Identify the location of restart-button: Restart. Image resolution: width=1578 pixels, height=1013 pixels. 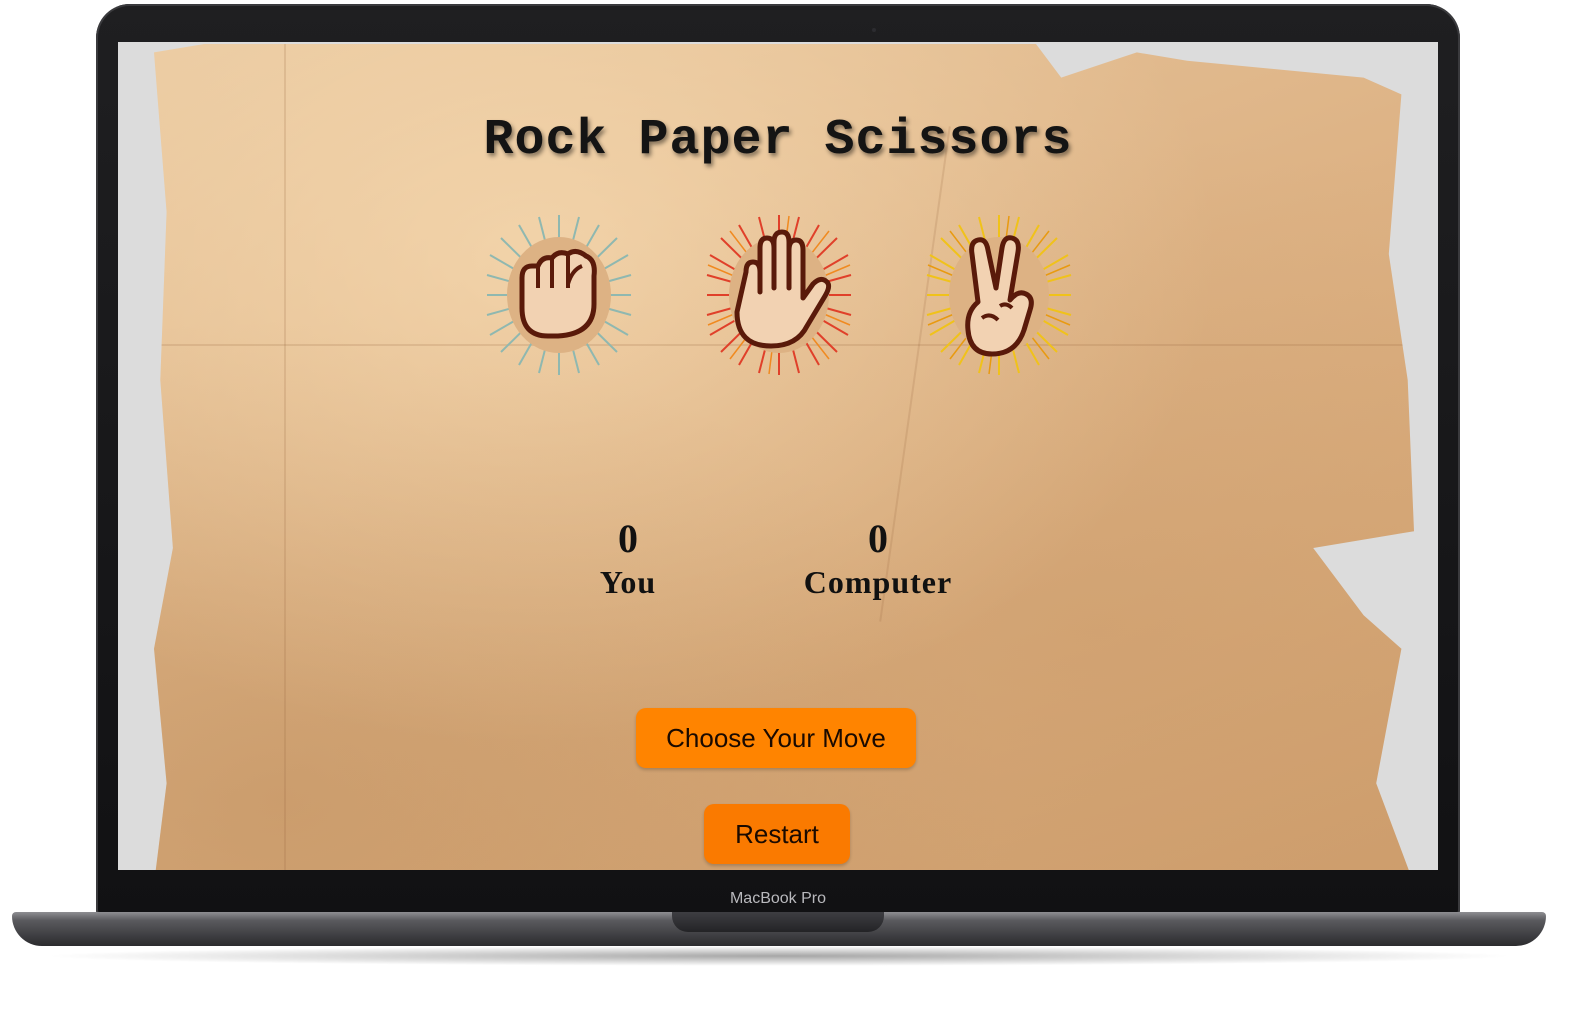
(777, 834).